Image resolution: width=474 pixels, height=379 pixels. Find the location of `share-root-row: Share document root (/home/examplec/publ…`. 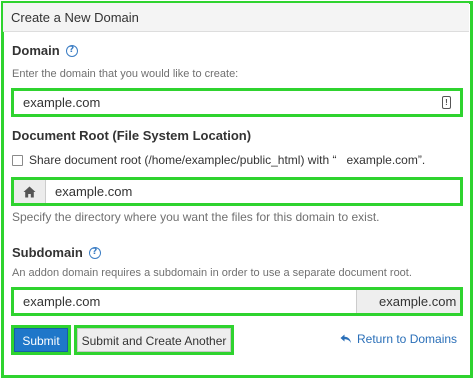

share-root-row: Share document root (/home/examplec/publ… is located at coordinates (218, 160).